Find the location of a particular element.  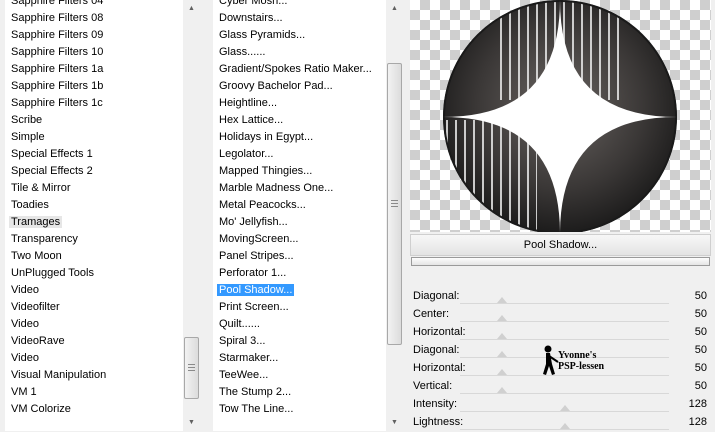

category-item-label: Sapphire Filters 1c is located at coordinates (57, 103).